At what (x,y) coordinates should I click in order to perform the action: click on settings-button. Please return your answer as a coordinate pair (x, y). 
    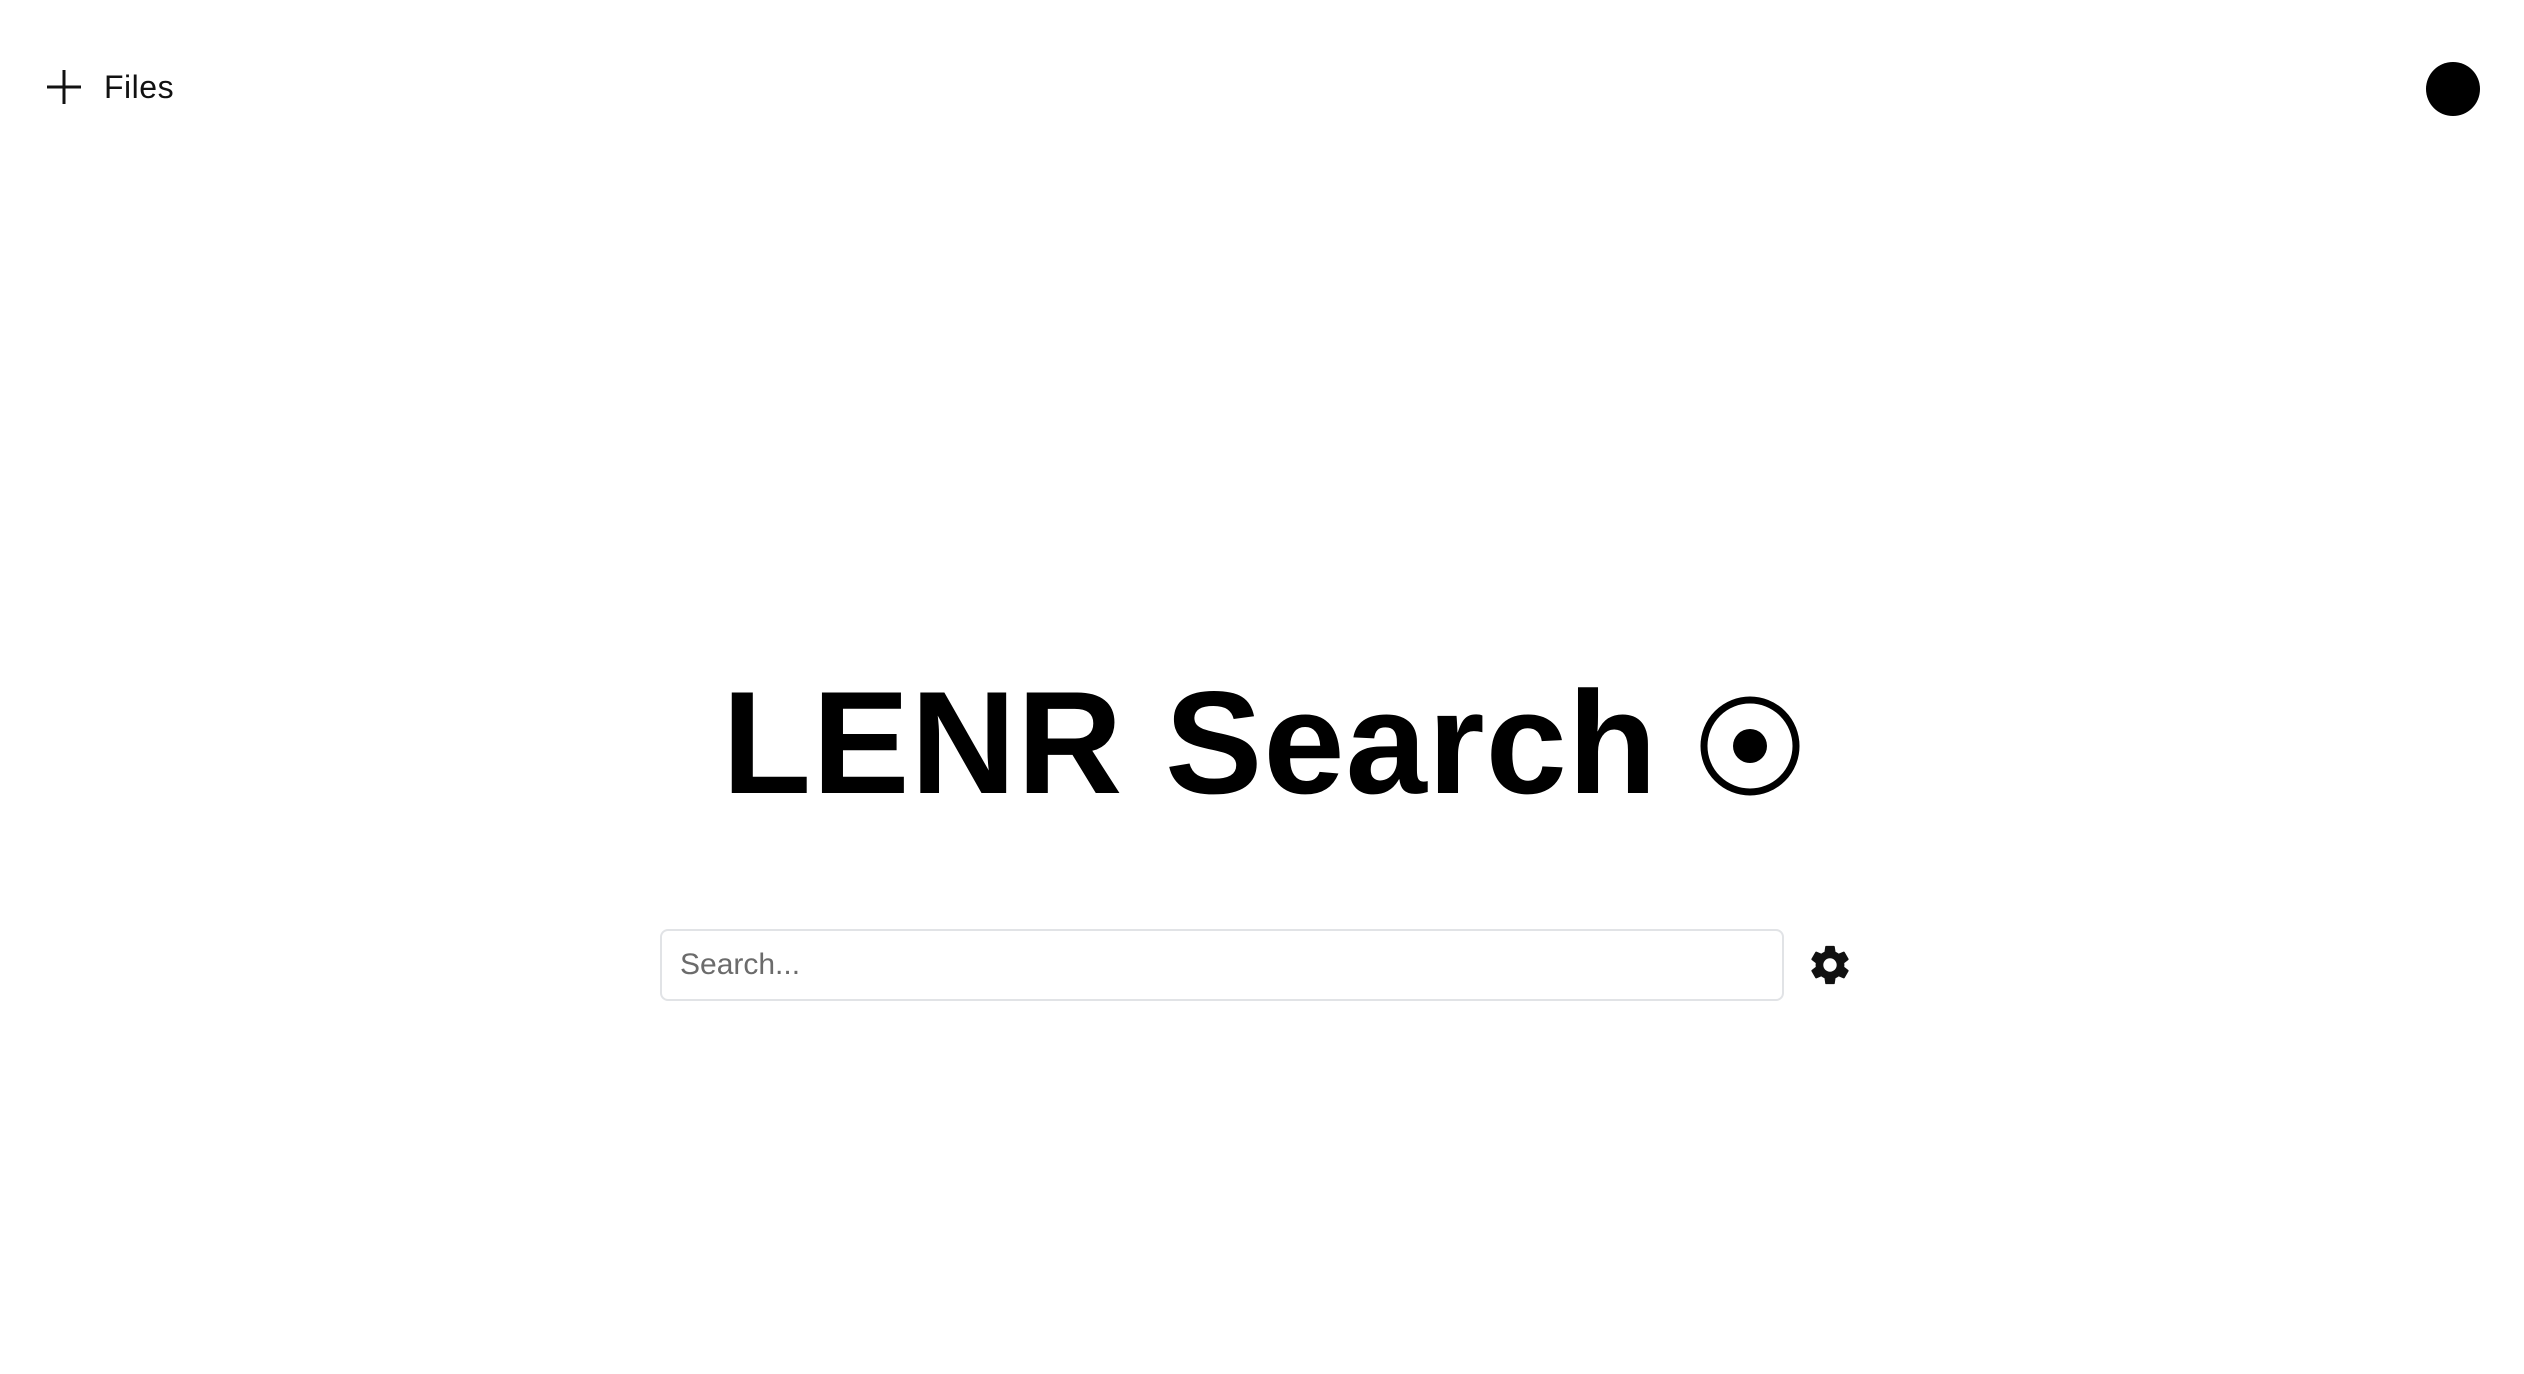
    Looking at the image, I should click on (1830, 965).